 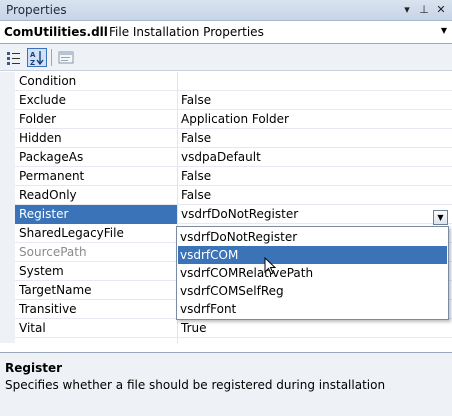 I want to click on categorized-icon, so click(x=13, y=58).